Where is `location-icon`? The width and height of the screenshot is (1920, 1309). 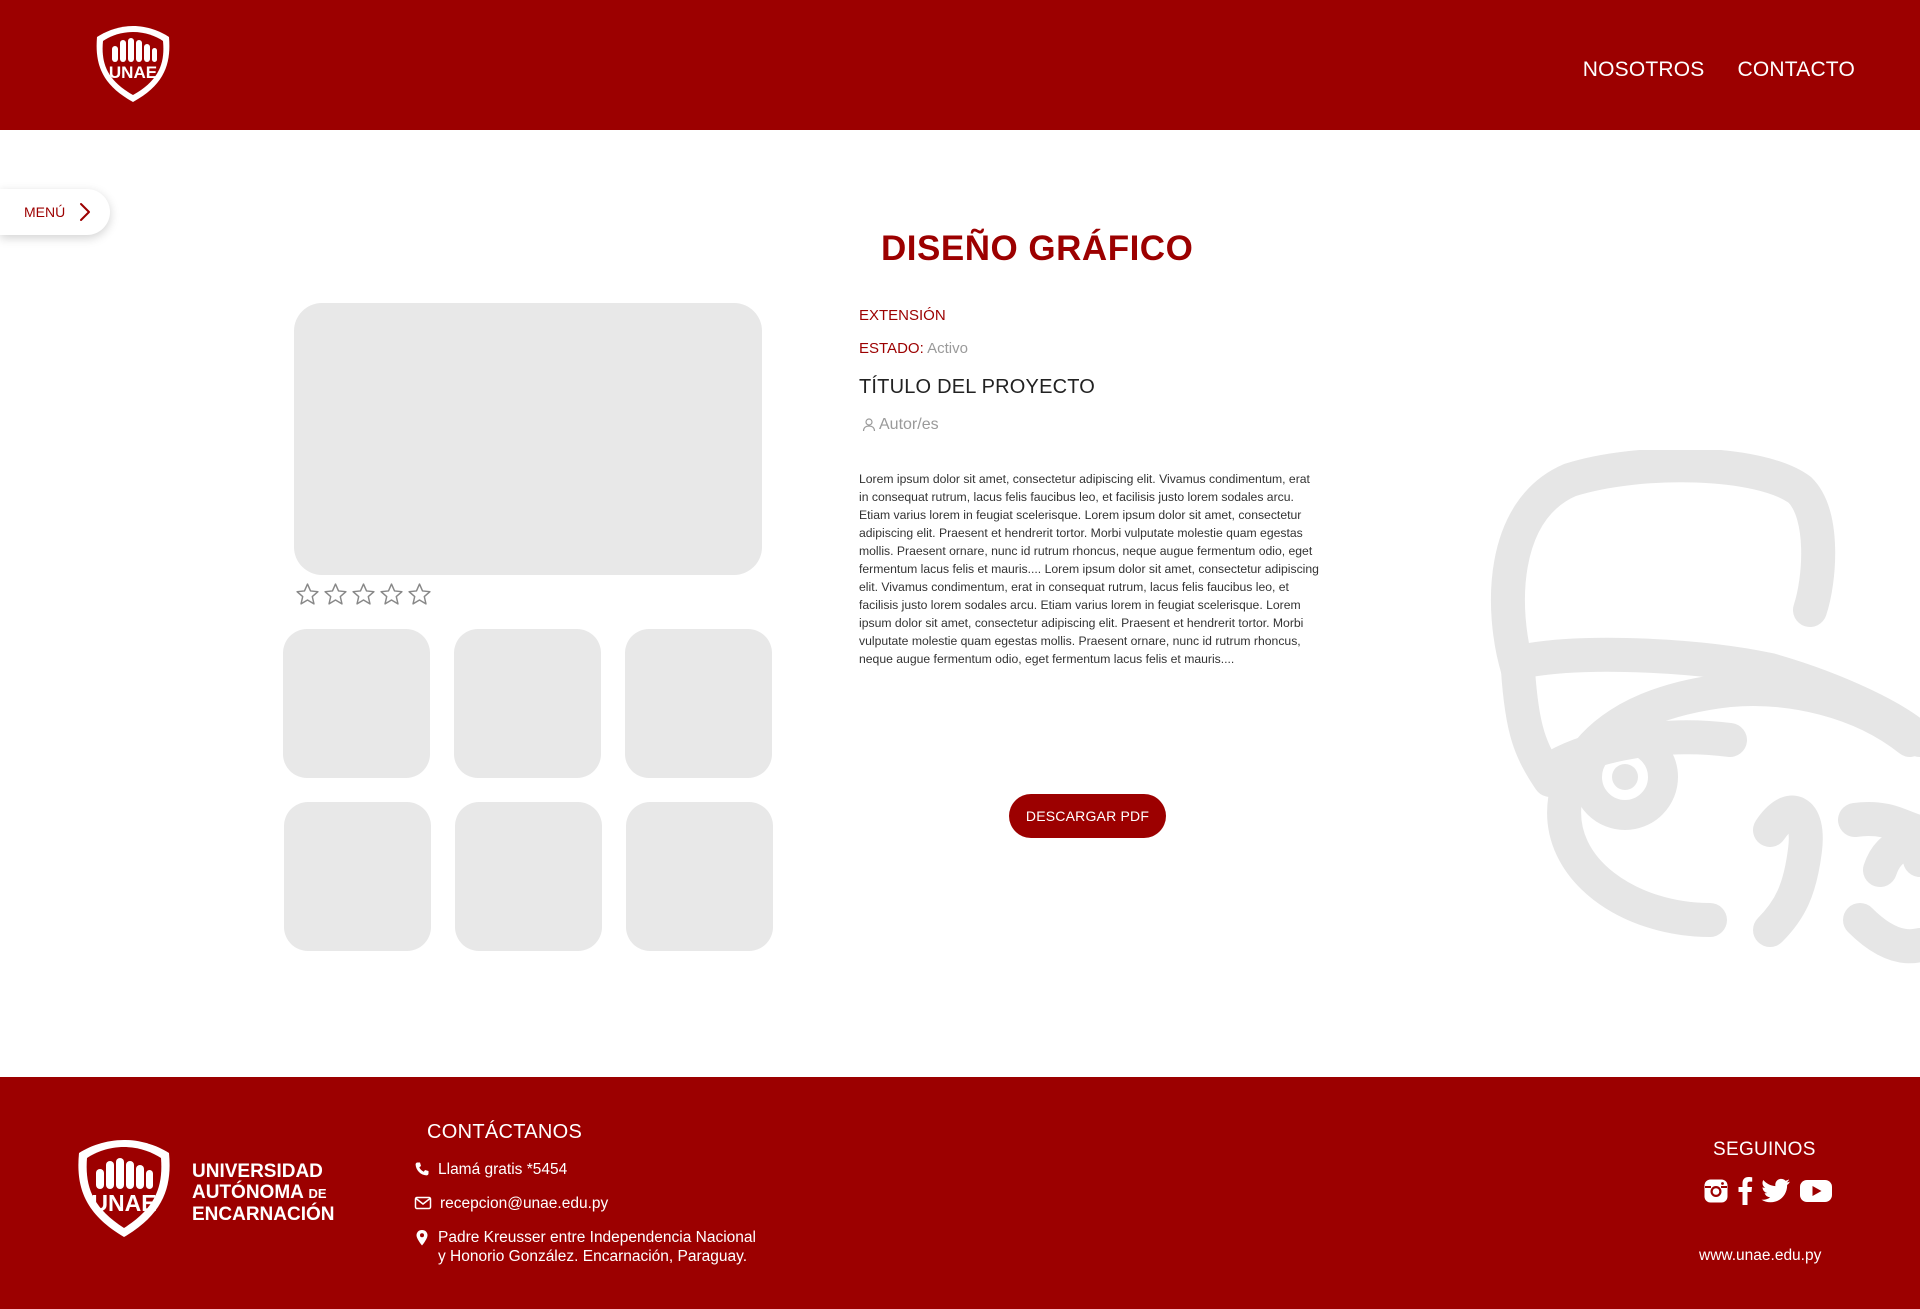
location-icon is located at coordinates (422, 1238).